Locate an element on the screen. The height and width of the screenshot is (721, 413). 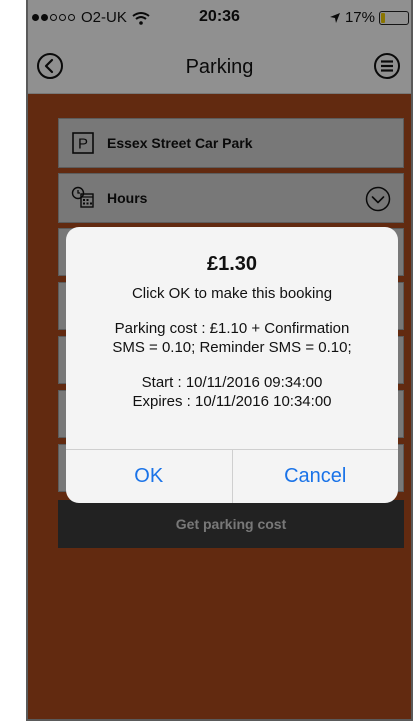
alert-cost-line-2: SMS = 0.10; Reminder SMS = 0.10; is located at coordinates (232, 347).